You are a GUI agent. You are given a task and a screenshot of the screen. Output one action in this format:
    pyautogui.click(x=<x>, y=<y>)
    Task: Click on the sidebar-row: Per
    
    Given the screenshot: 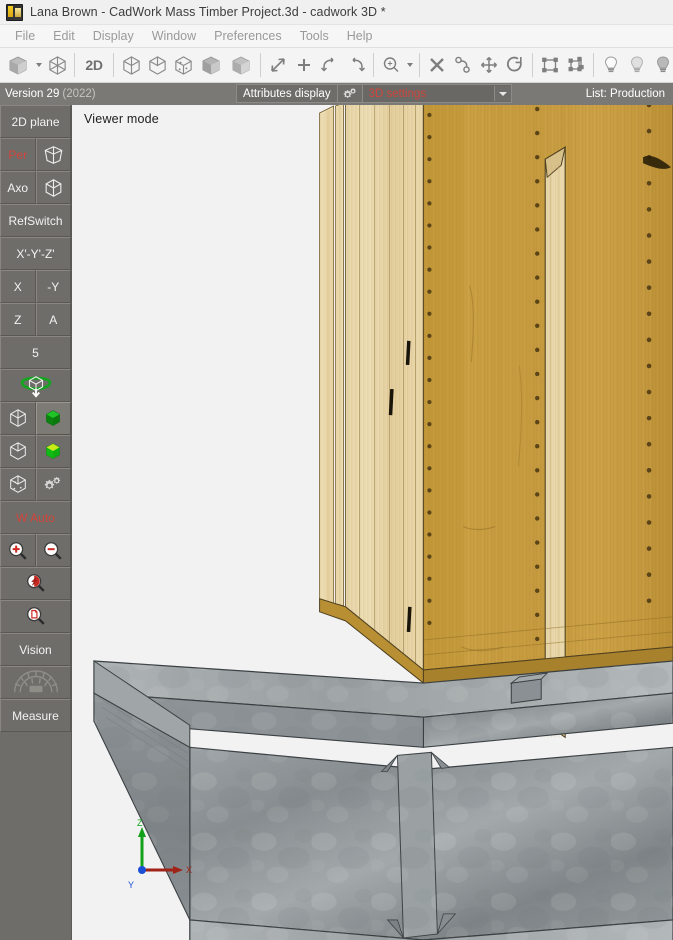 What is the action you would take?
    pyautogui.click(x=35, y=154)
    